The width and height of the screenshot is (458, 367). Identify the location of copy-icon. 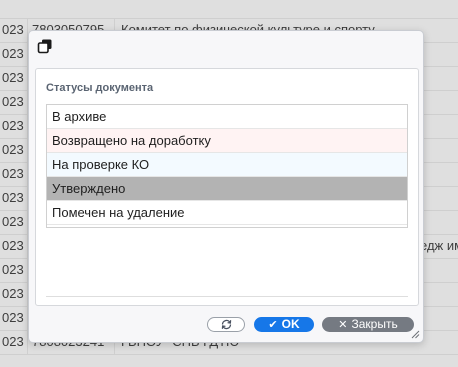
(45, 46).